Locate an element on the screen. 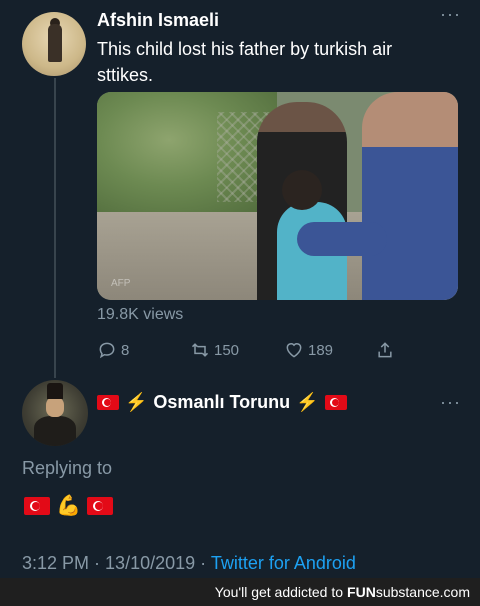 The image size is (480, 606). flexed-biceps-icon: 💪 is located at coordinates (68, 506).